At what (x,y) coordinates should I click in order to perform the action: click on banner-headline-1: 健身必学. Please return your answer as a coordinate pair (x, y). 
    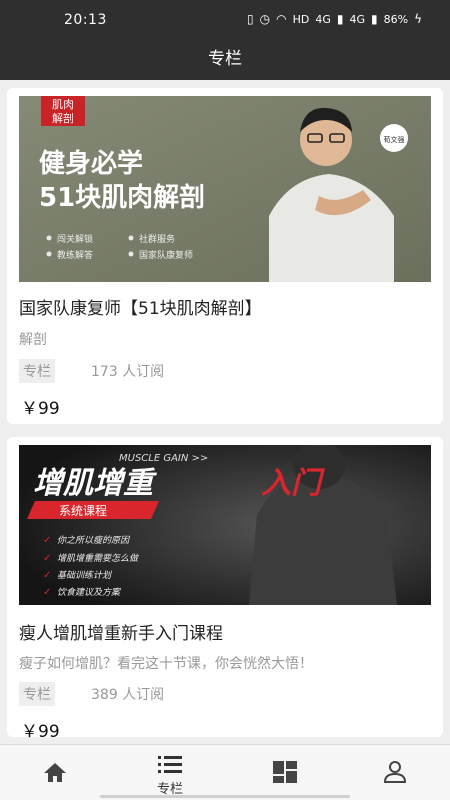
    Looking at the image, I should click on (91, 163).